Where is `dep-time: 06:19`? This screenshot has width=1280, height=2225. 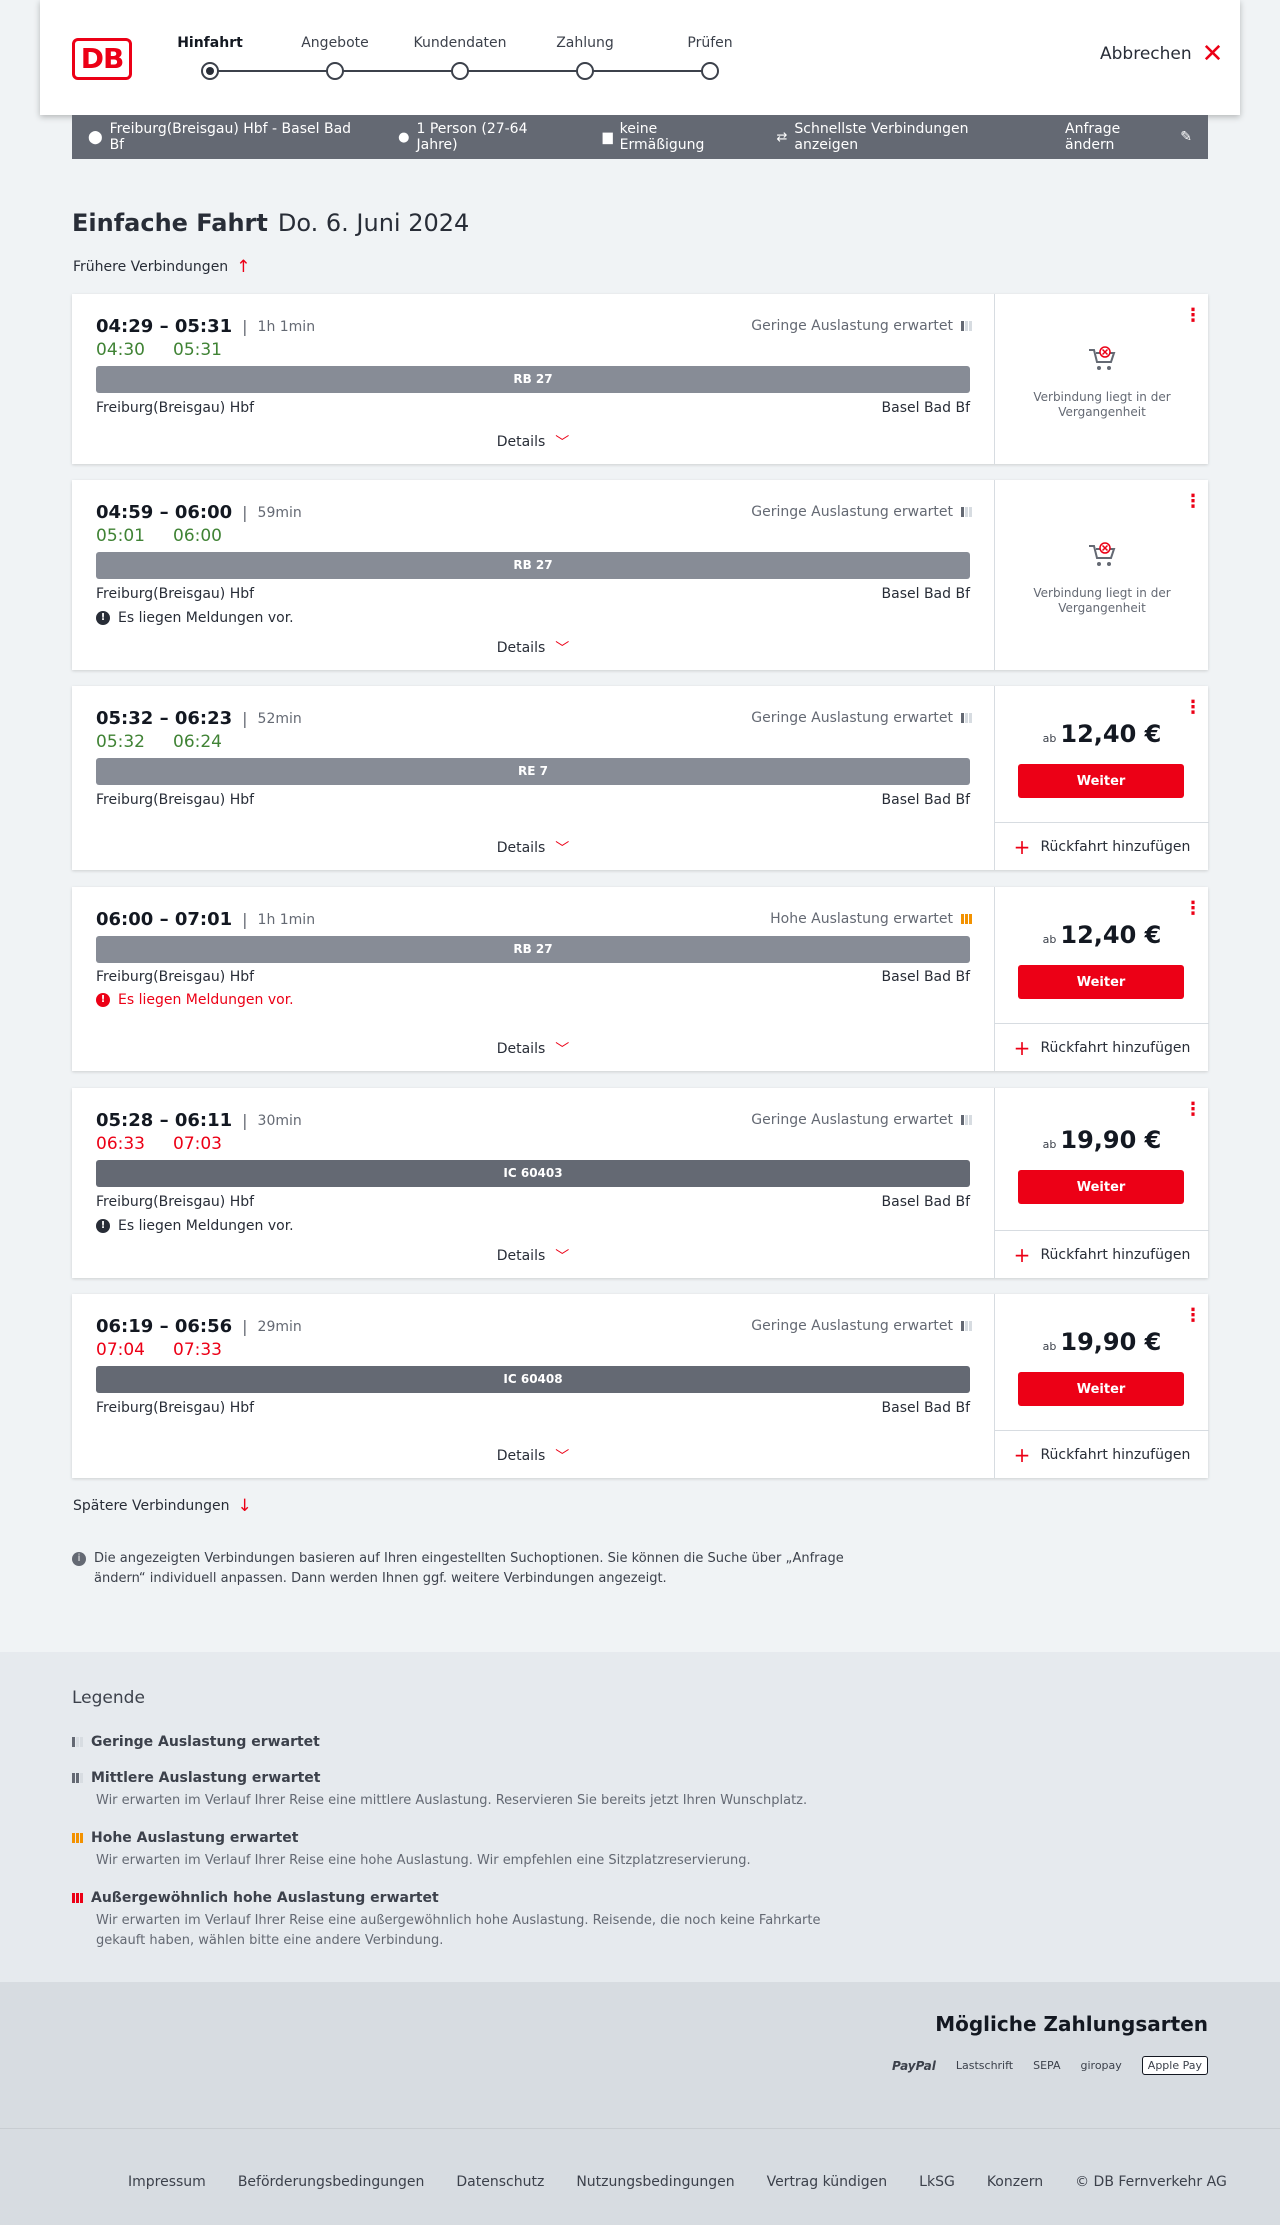
dep-time: 06:19 is located at coordinates (125, 1326).